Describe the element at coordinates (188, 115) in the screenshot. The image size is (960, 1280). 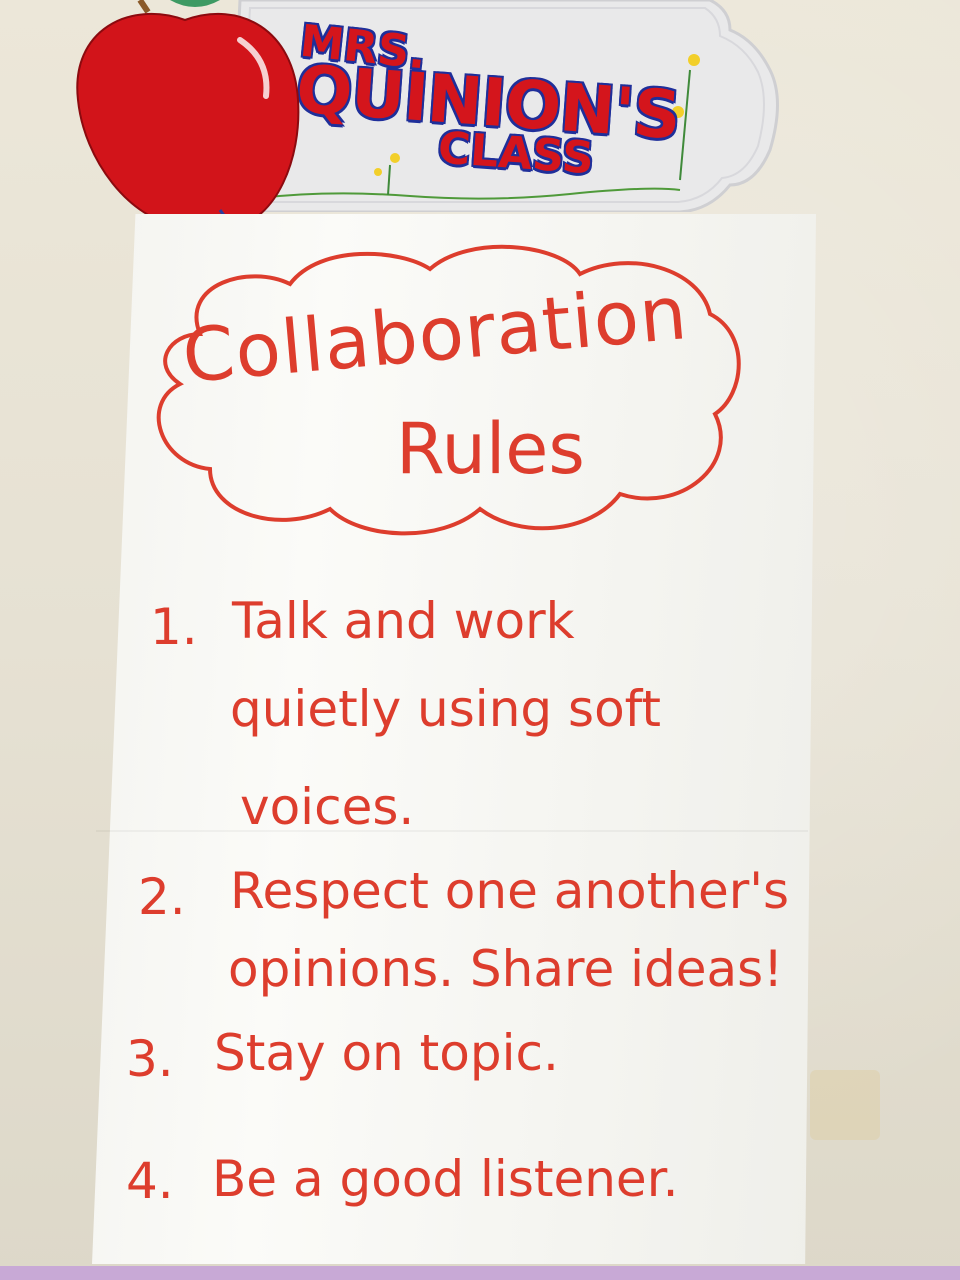
I see `apple-icon` at that location.